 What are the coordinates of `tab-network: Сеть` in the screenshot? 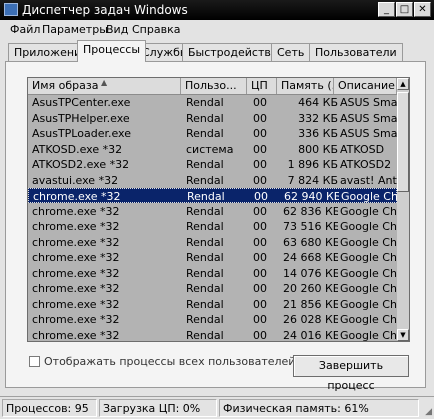 It's located at (291, 52).